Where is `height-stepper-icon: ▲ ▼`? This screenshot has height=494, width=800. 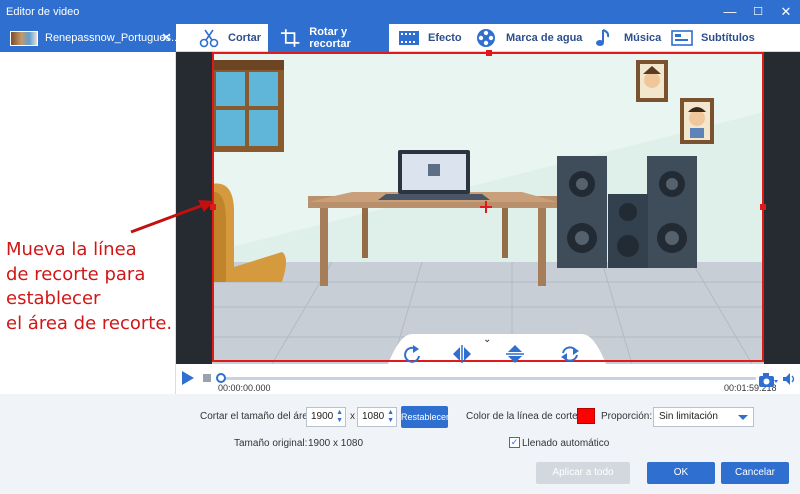 height-stepper-icon: ▲ ▼ is located at coordinates (390, 417).